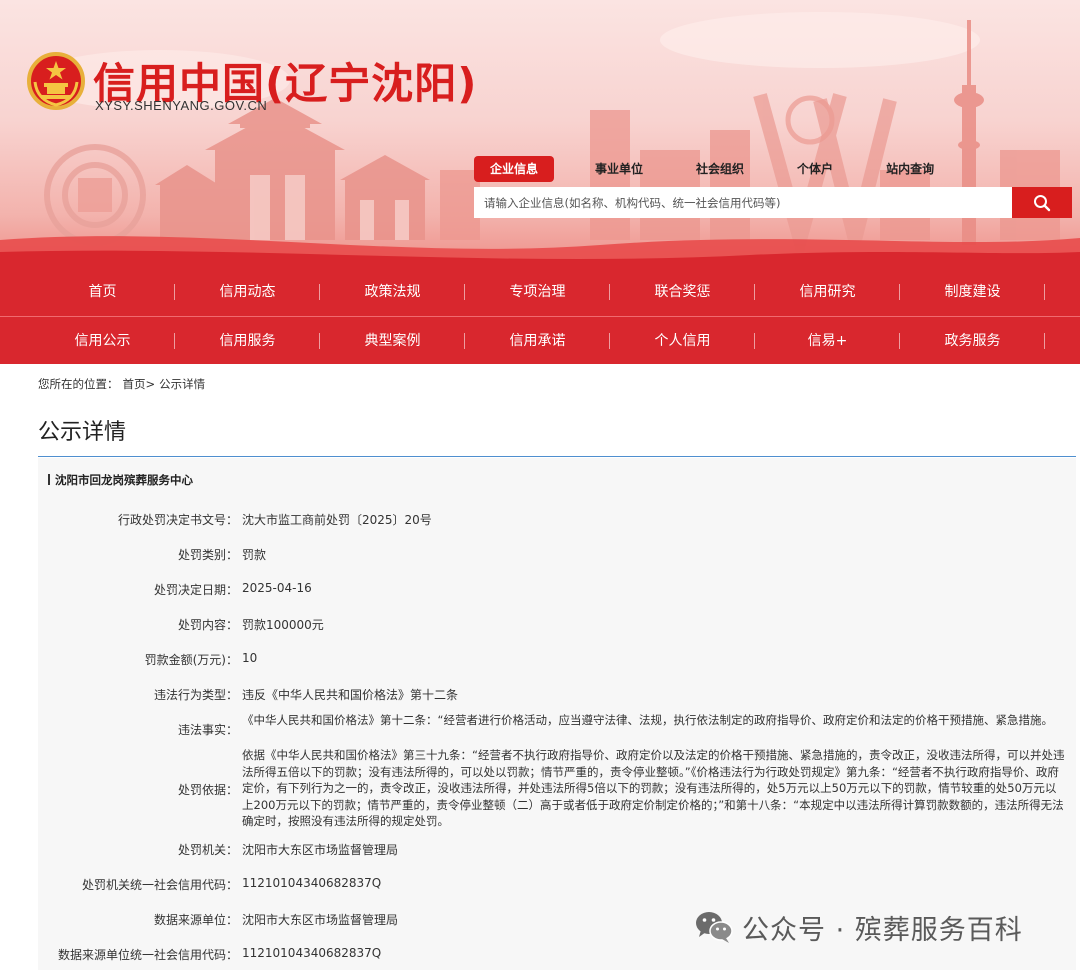  Describe the element at coordinates (247, 292) in the screenshot. I see `nav-item-credit-news: 信用动态` at that location.